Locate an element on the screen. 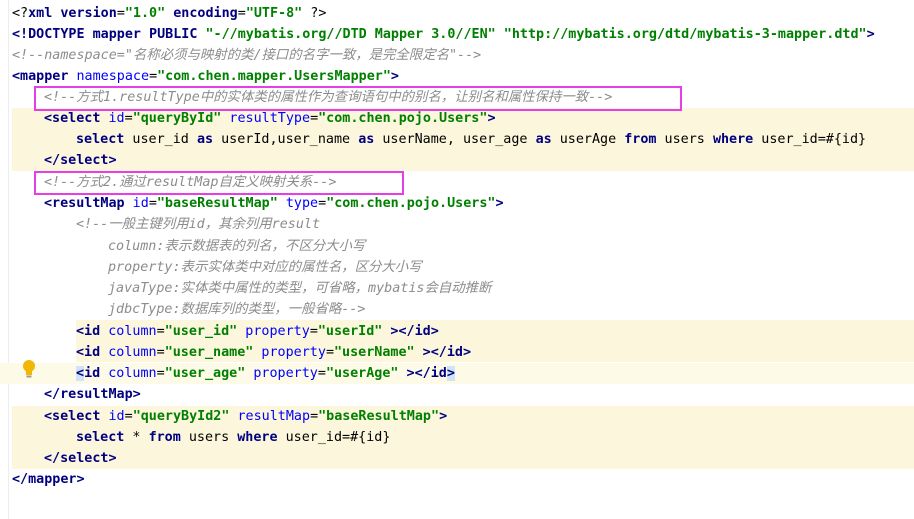 The width and height of the screenshot is (914, 519). code-line-8: </select> is located at coordinates (80, 160).